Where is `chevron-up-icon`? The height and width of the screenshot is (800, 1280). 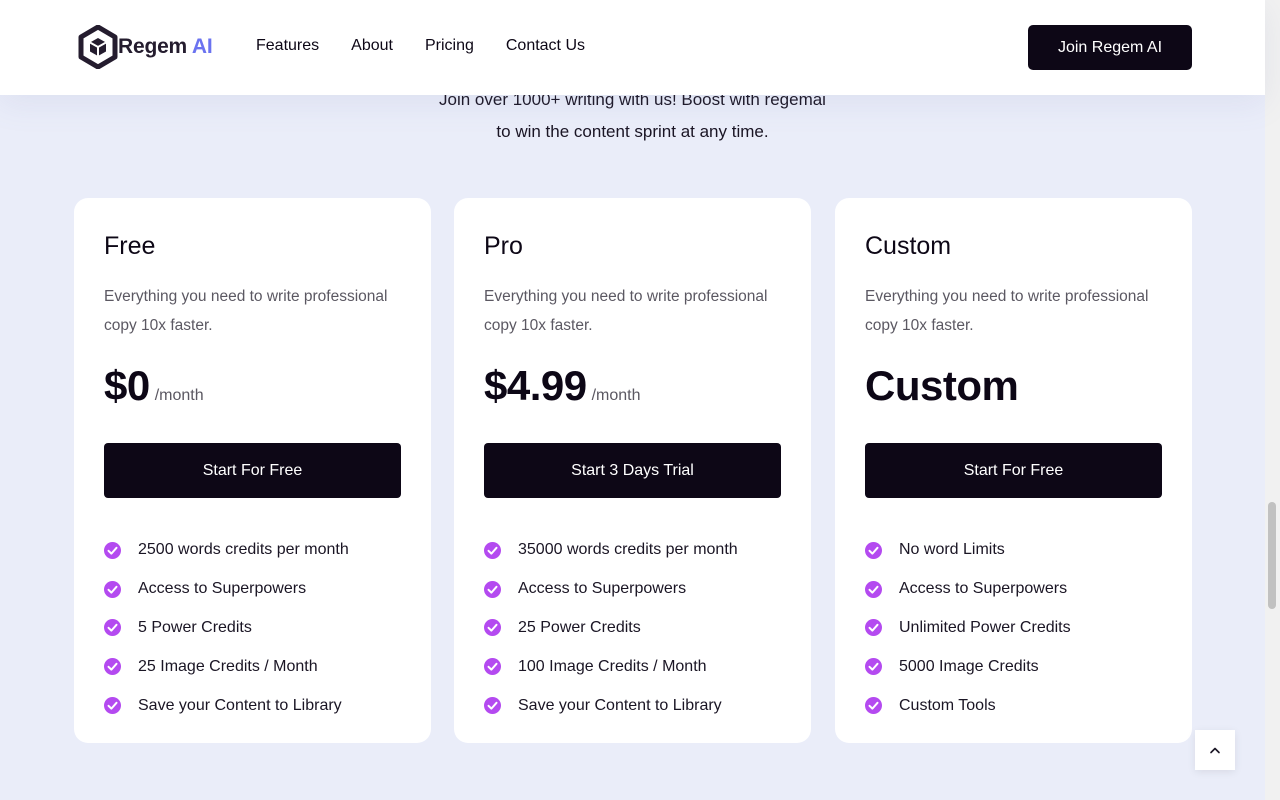 chevron-up-icon is located at coordinates (1215, 750).